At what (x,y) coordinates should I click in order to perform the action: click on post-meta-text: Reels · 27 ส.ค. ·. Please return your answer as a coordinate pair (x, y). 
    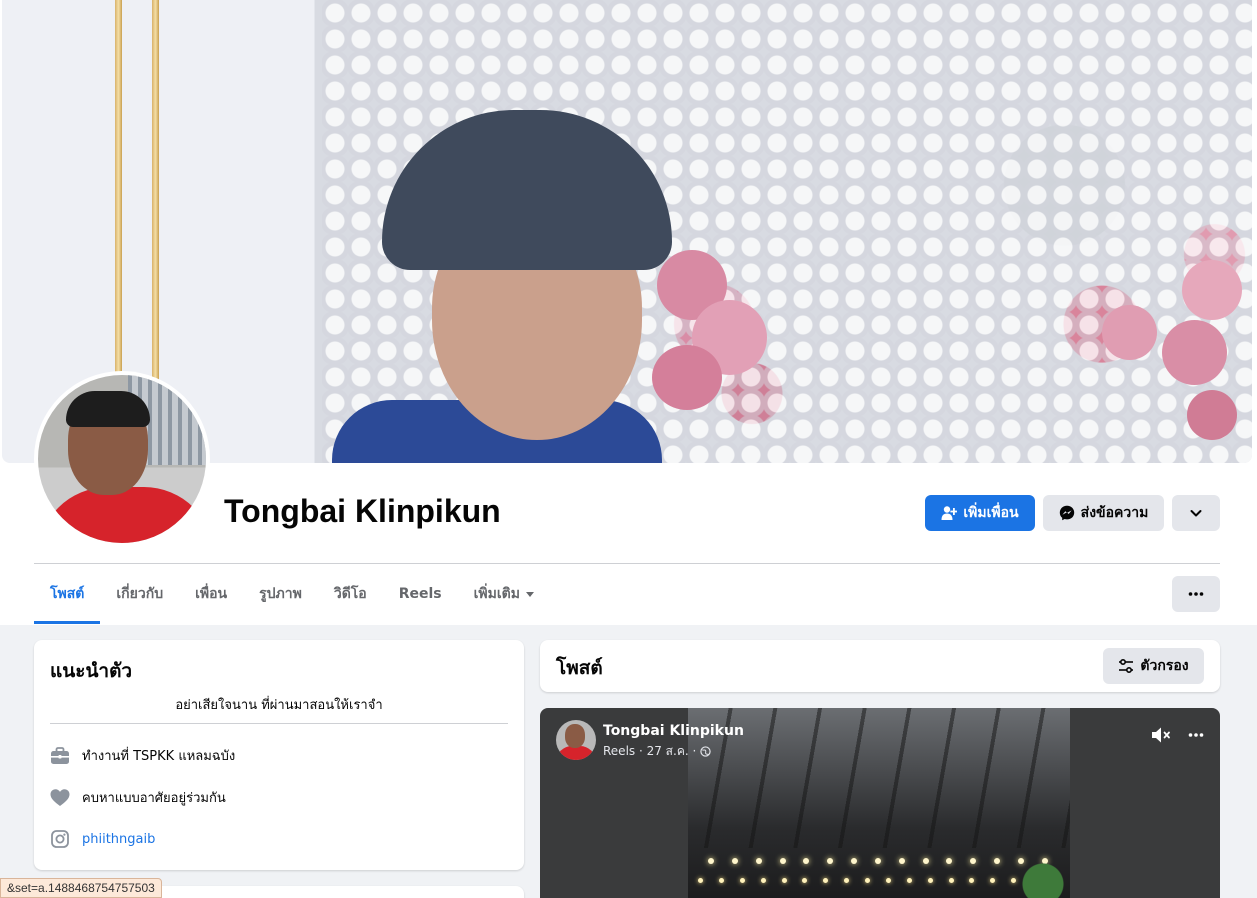
    Looking at the image, I should click on (649, 751).